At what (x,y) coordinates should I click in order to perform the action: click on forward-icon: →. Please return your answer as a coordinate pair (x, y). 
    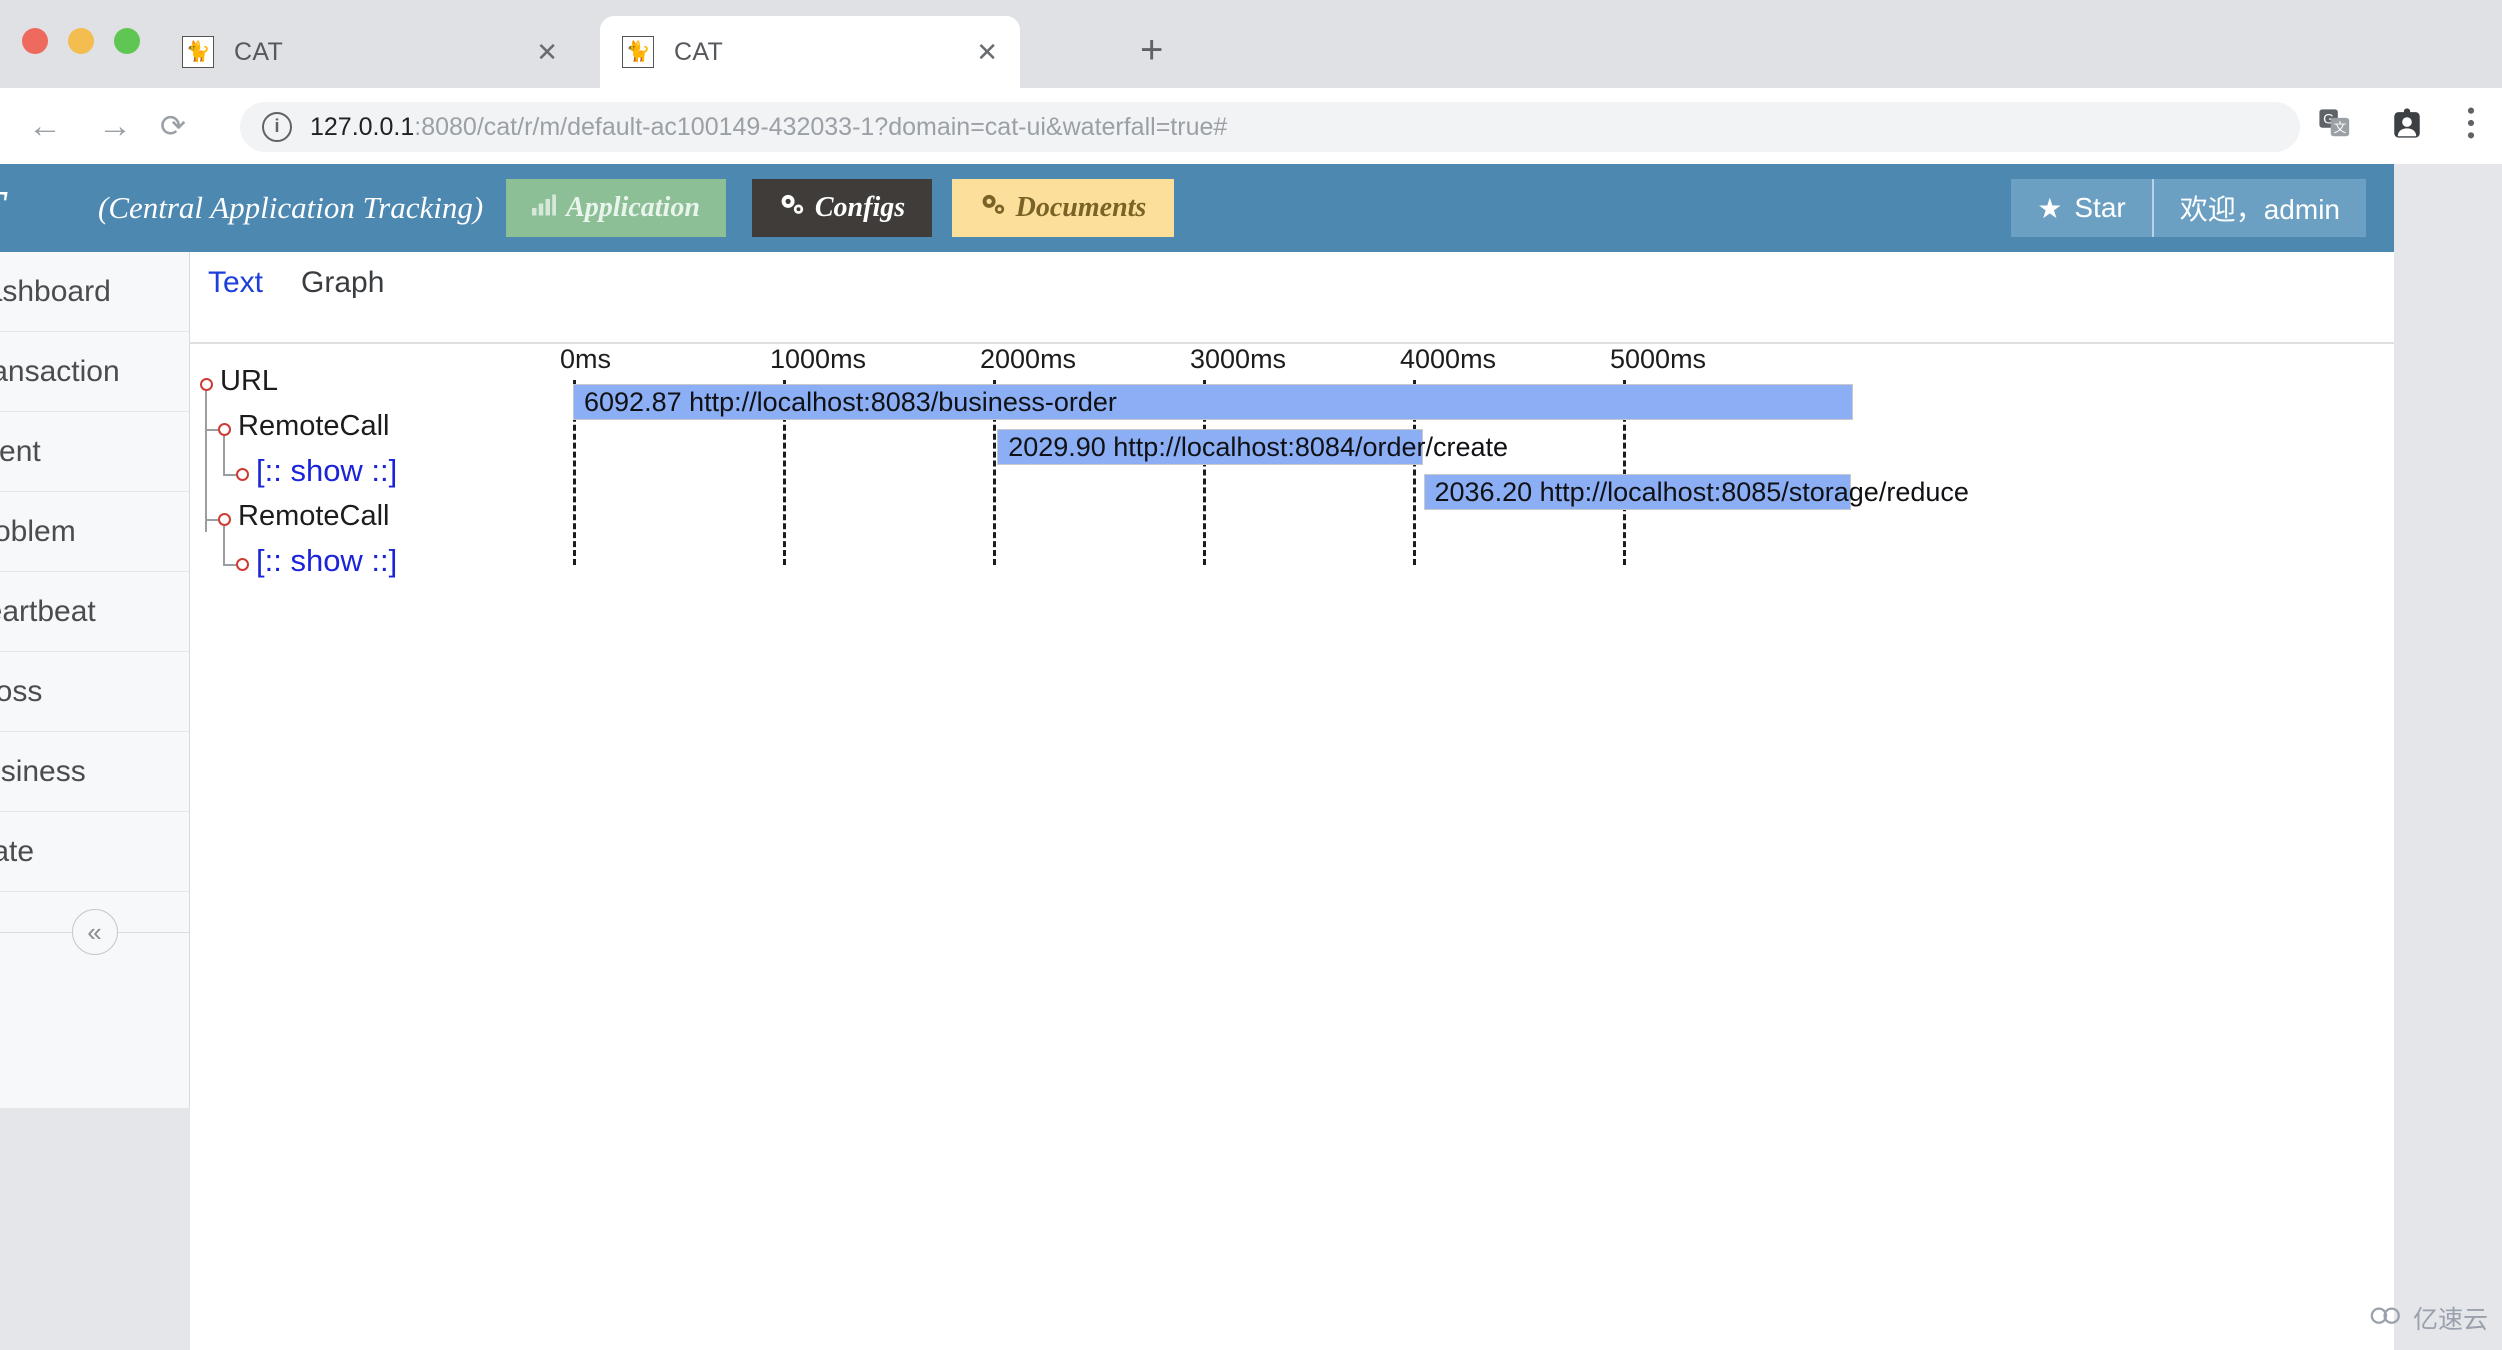
    Looking at the image, I should click on (115, 126).